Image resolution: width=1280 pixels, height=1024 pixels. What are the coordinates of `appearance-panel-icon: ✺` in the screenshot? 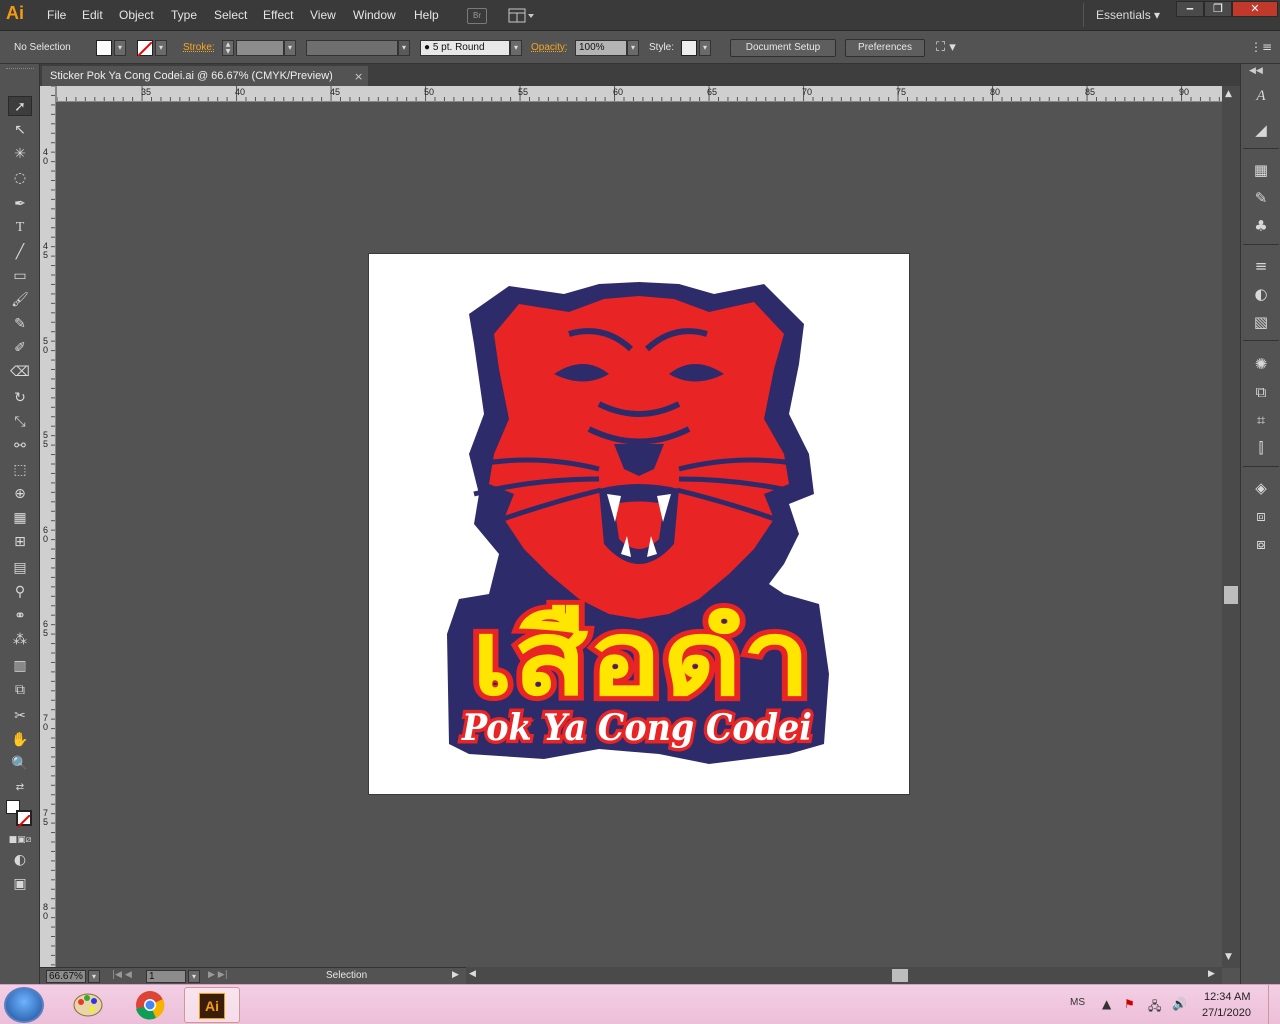 It's located at (1261, 364).